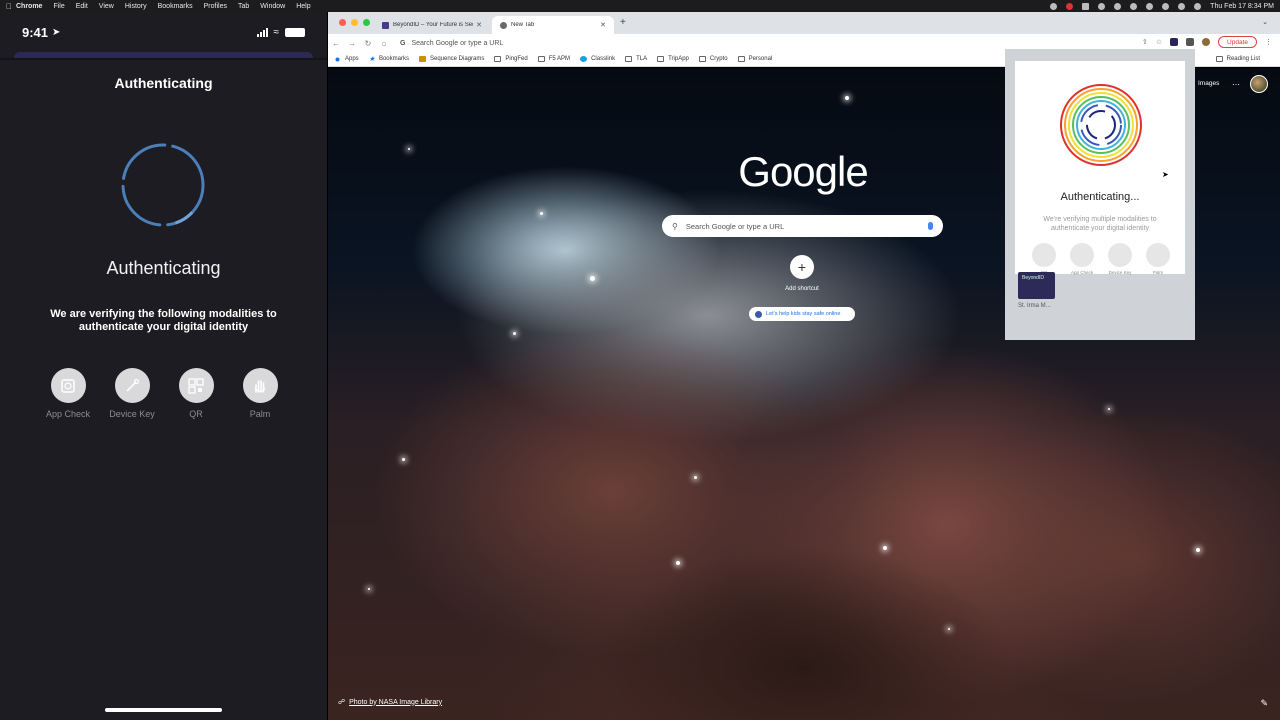  Describe the element at coordinates (354, 22) in the screenshot. I see `minimize-window-button` at that location.